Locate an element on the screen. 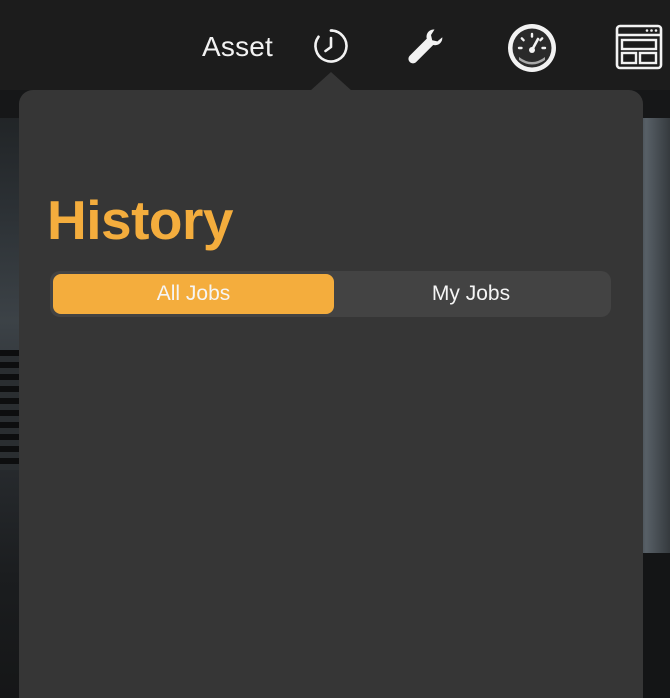  wrench-icon is located at coordinates (426, 47).